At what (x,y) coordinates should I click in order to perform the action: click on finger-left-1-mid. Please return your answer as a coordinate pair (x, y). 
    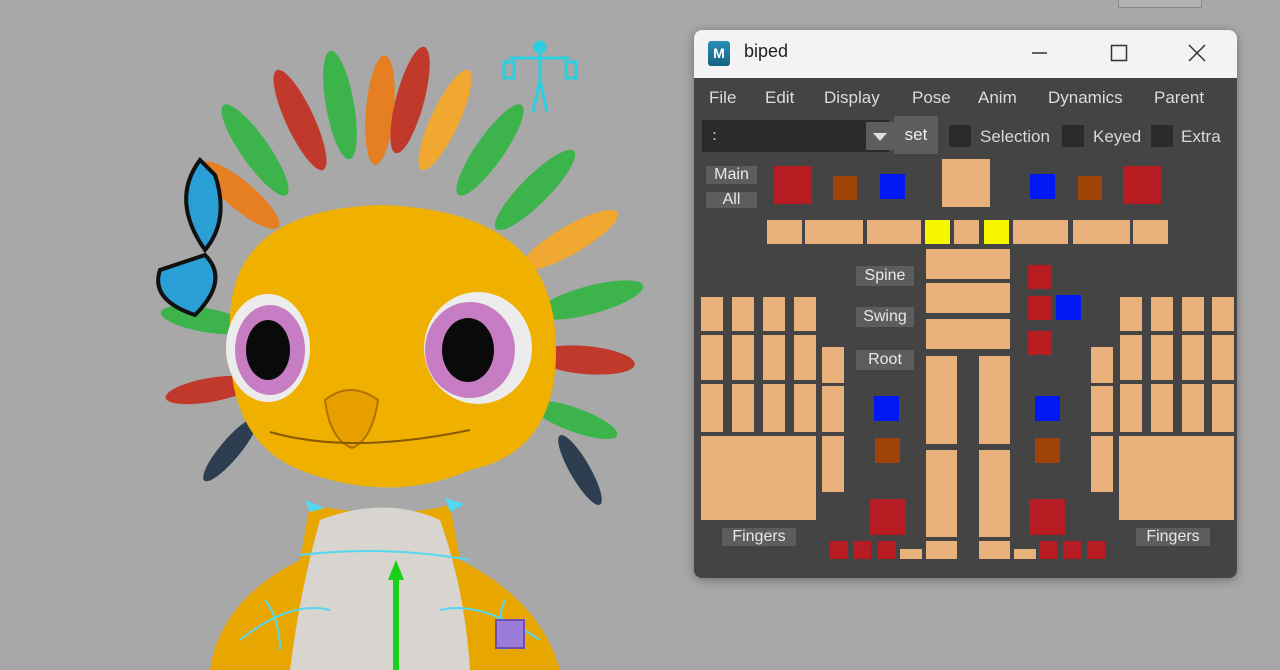
    Looking at the image, I should click on (1223, 357).